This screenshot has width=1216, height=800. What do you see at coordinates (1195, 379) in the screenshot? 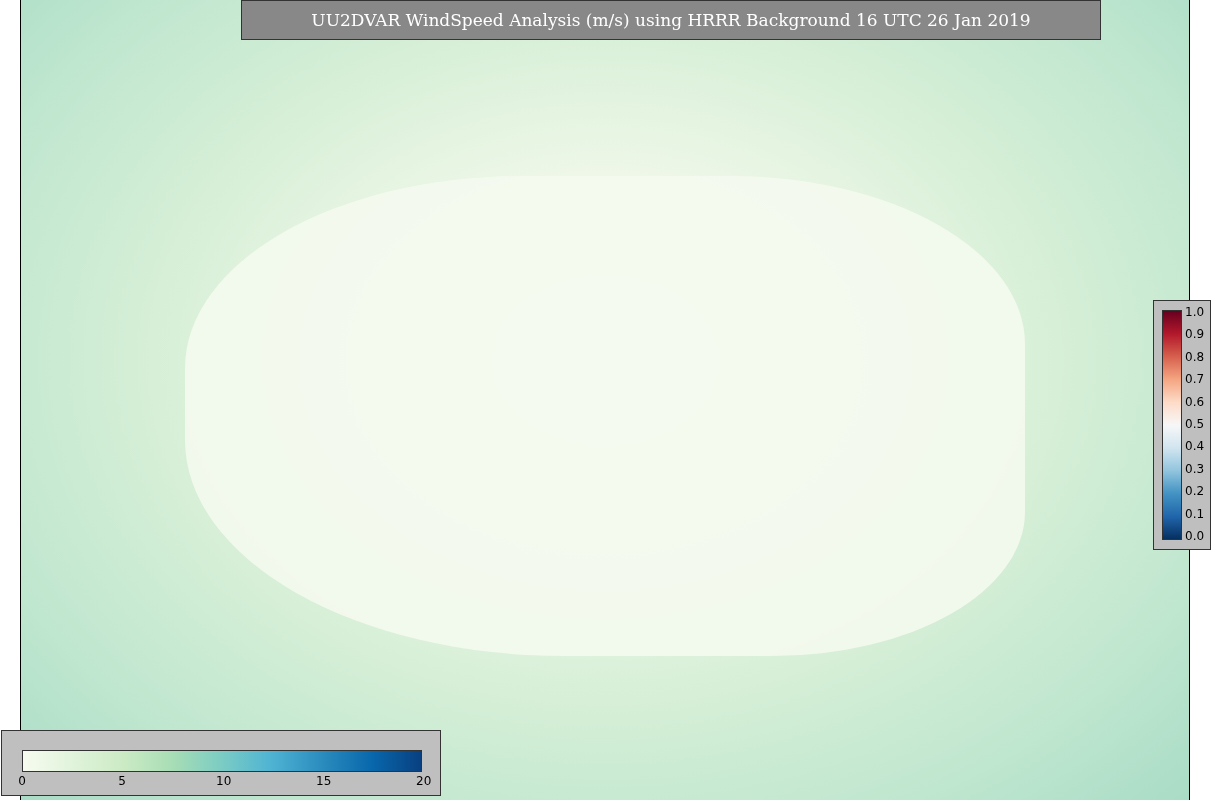
I see `tick-label: 0.7` at bounding box center [1195, 379].